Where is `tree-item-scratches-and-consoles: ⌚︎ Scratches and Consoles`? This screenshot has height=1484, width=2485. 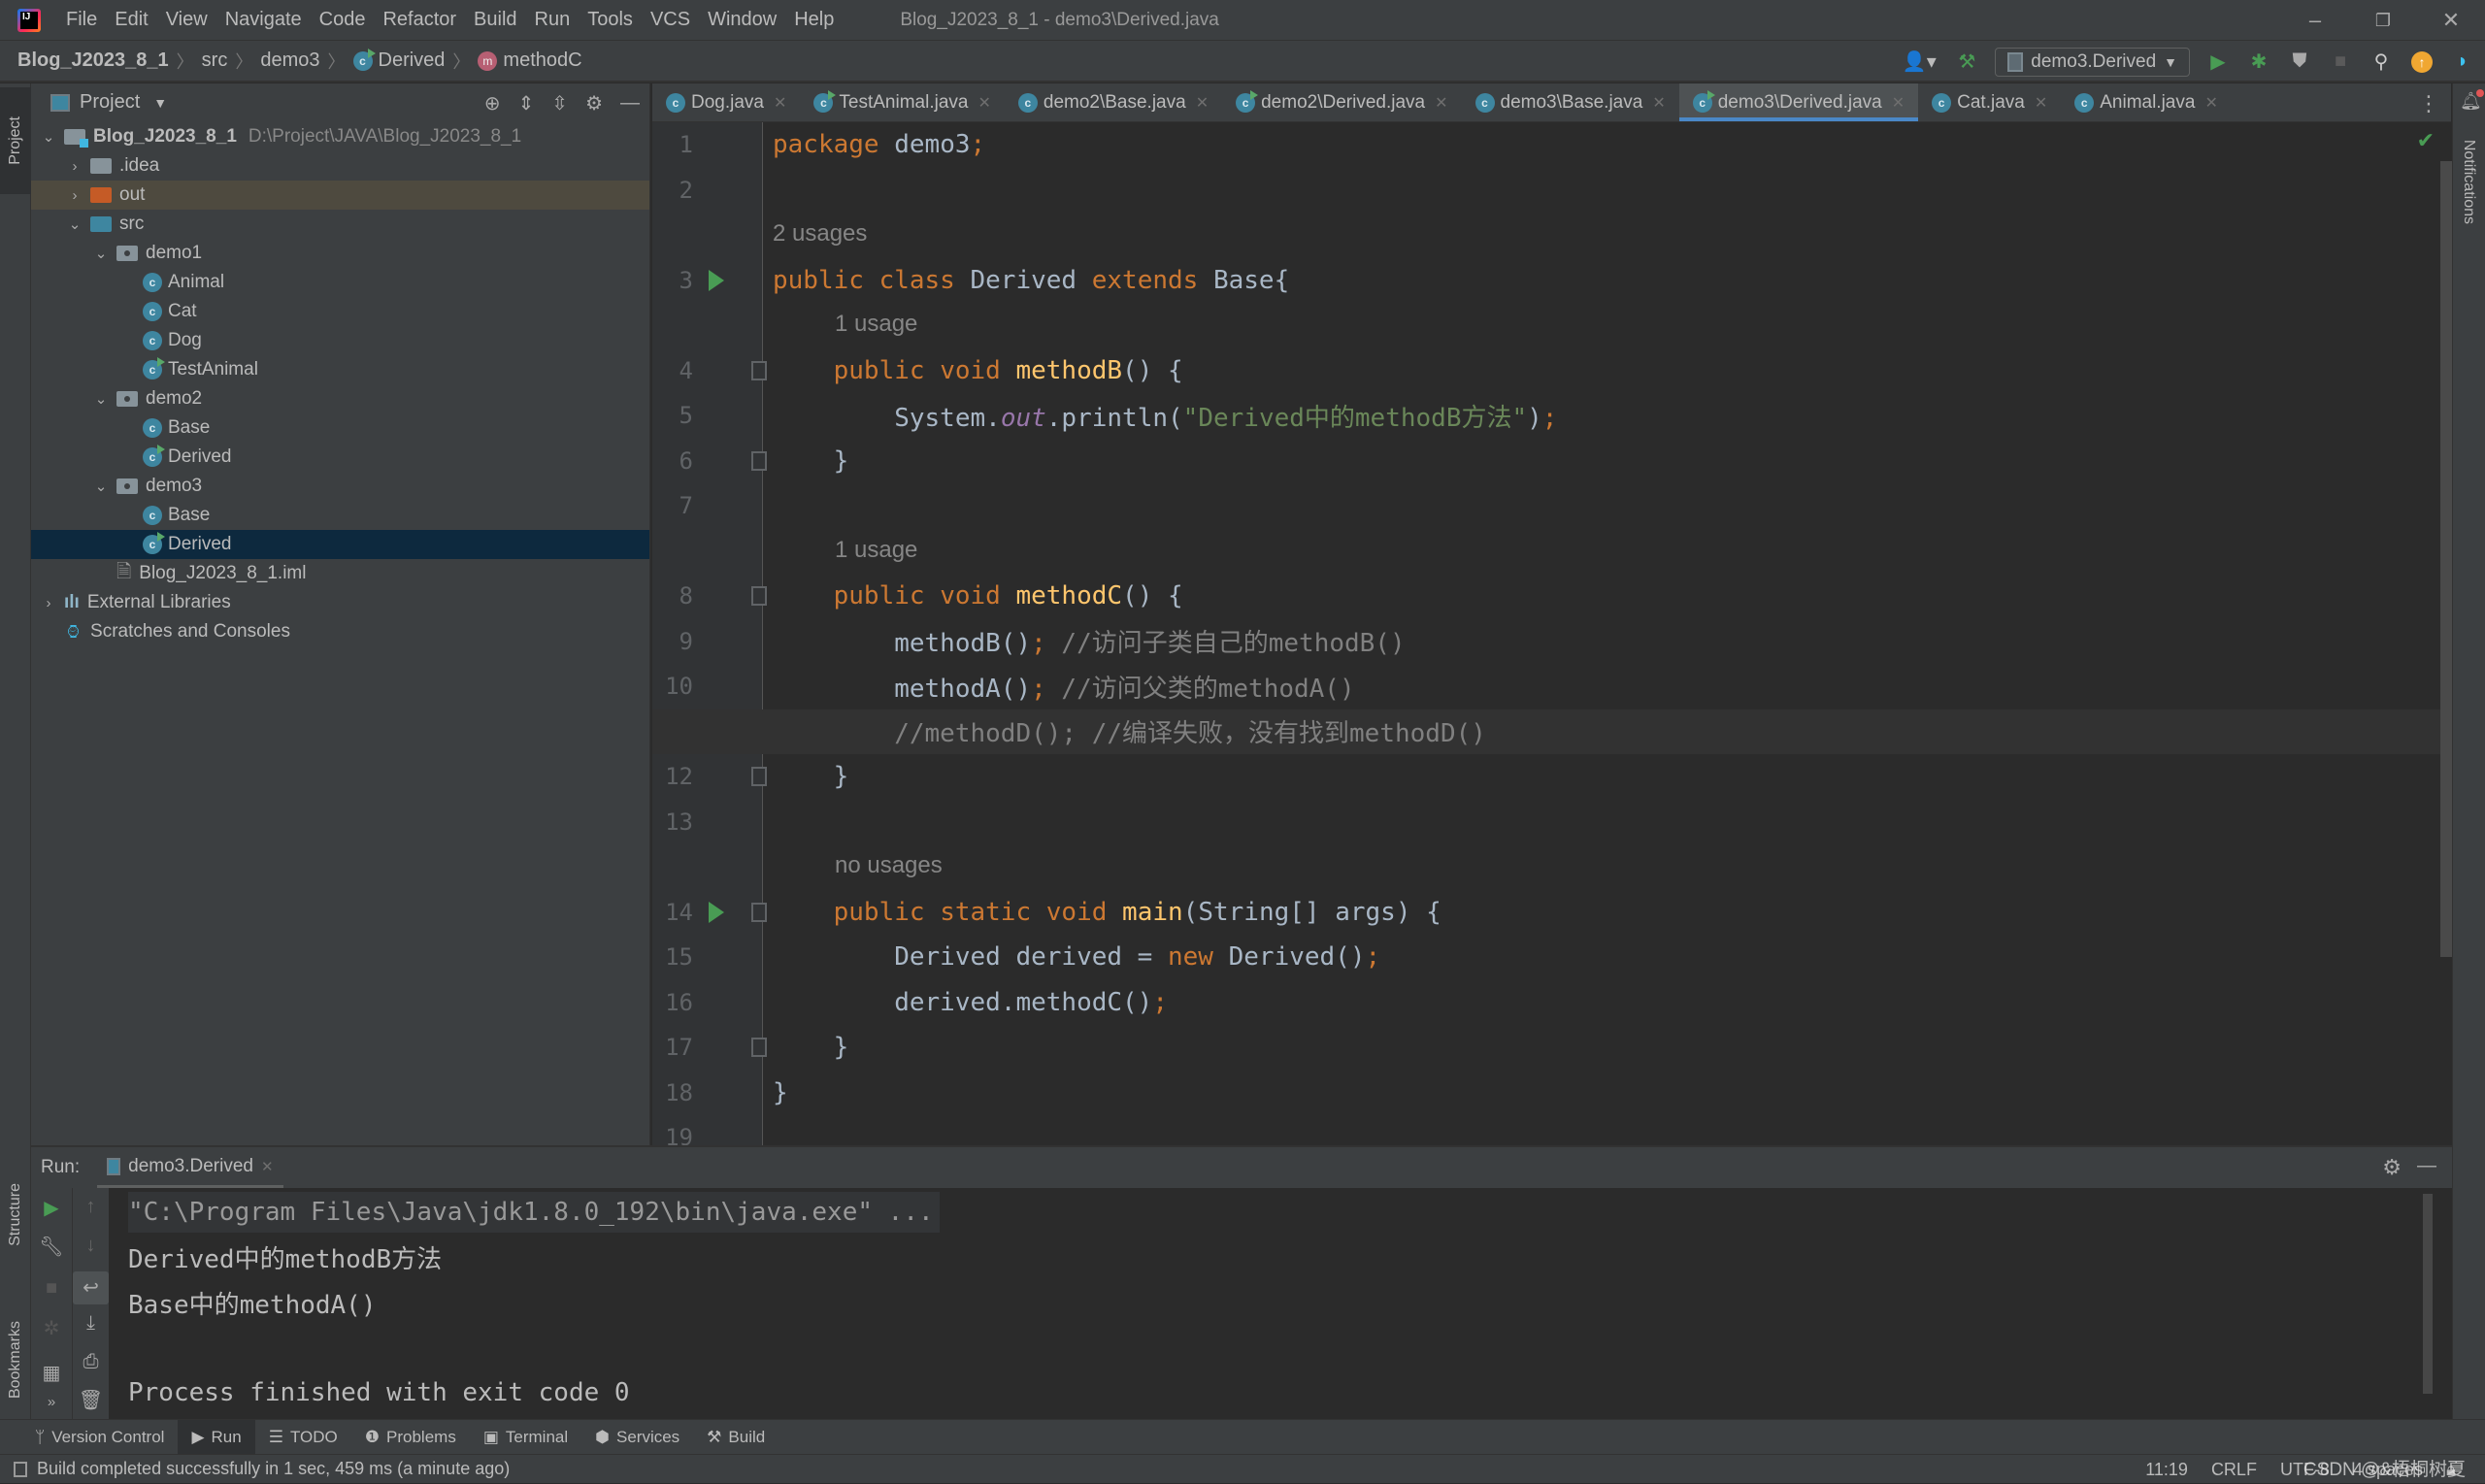 tree-item-scratches-and-consoles: ⌚︎ Scratches and Consoles is located at coordinates (340, 631).